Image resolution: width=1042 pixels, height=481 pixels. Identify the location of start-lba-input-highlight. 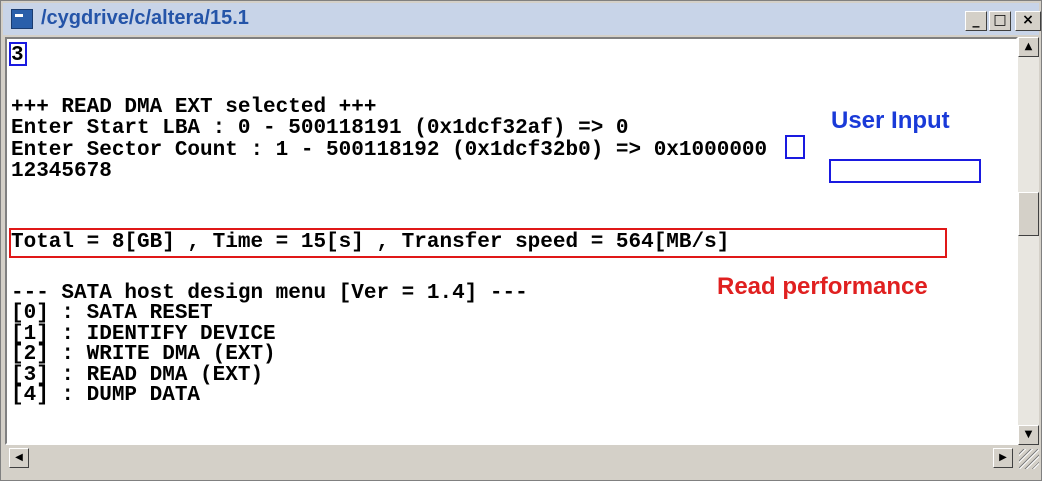
(795, 147).